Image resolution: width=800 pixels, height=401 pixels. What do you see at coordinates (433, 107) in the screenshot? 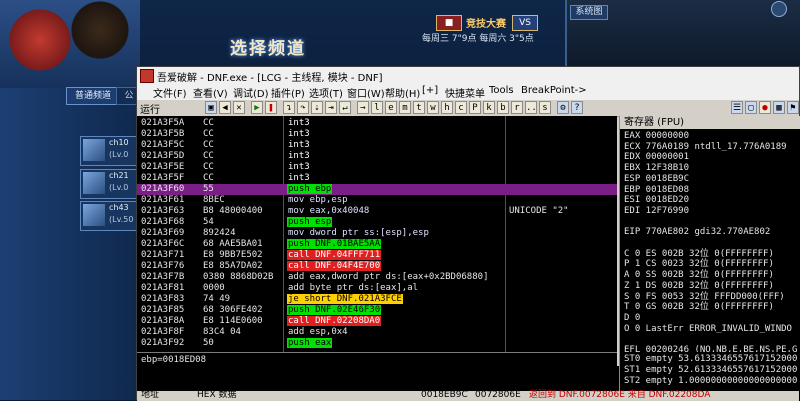
I see `toolbar-letter-w: w` at bounding box center [433, 107].